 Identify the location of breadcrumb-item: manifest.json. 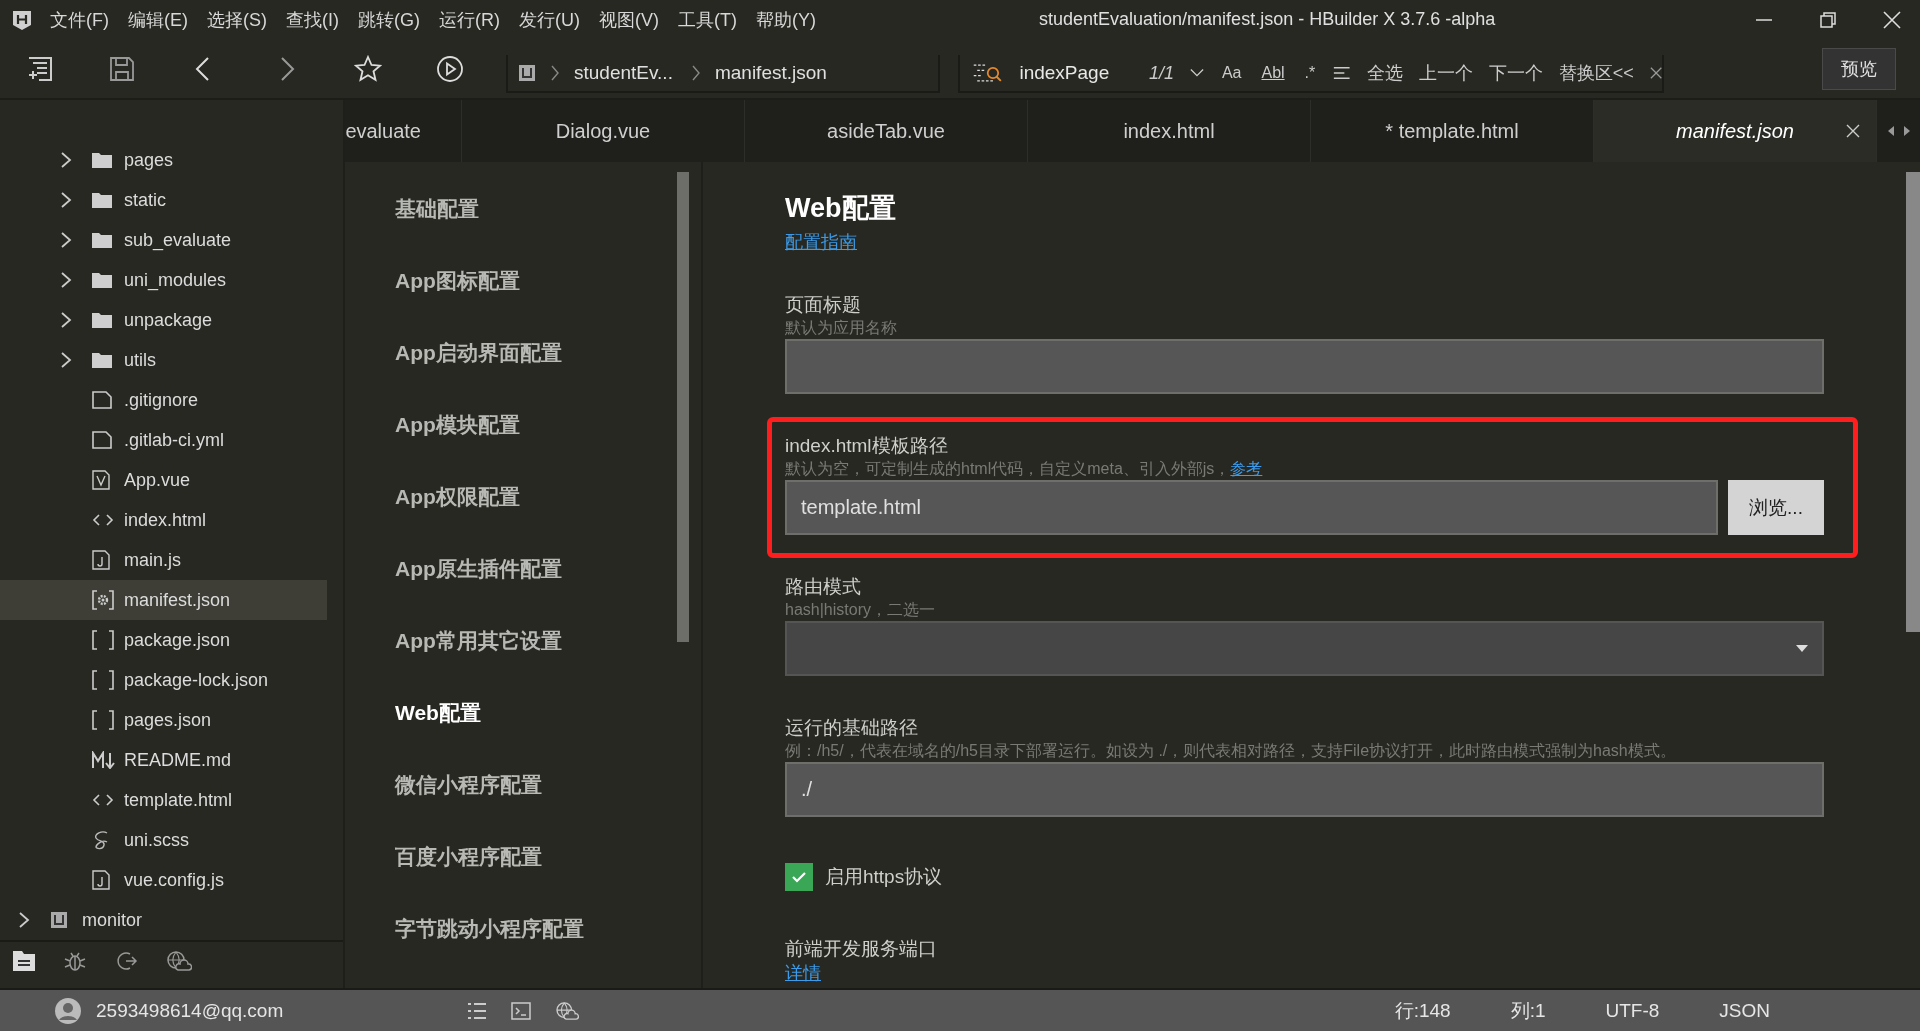
(770, 73).